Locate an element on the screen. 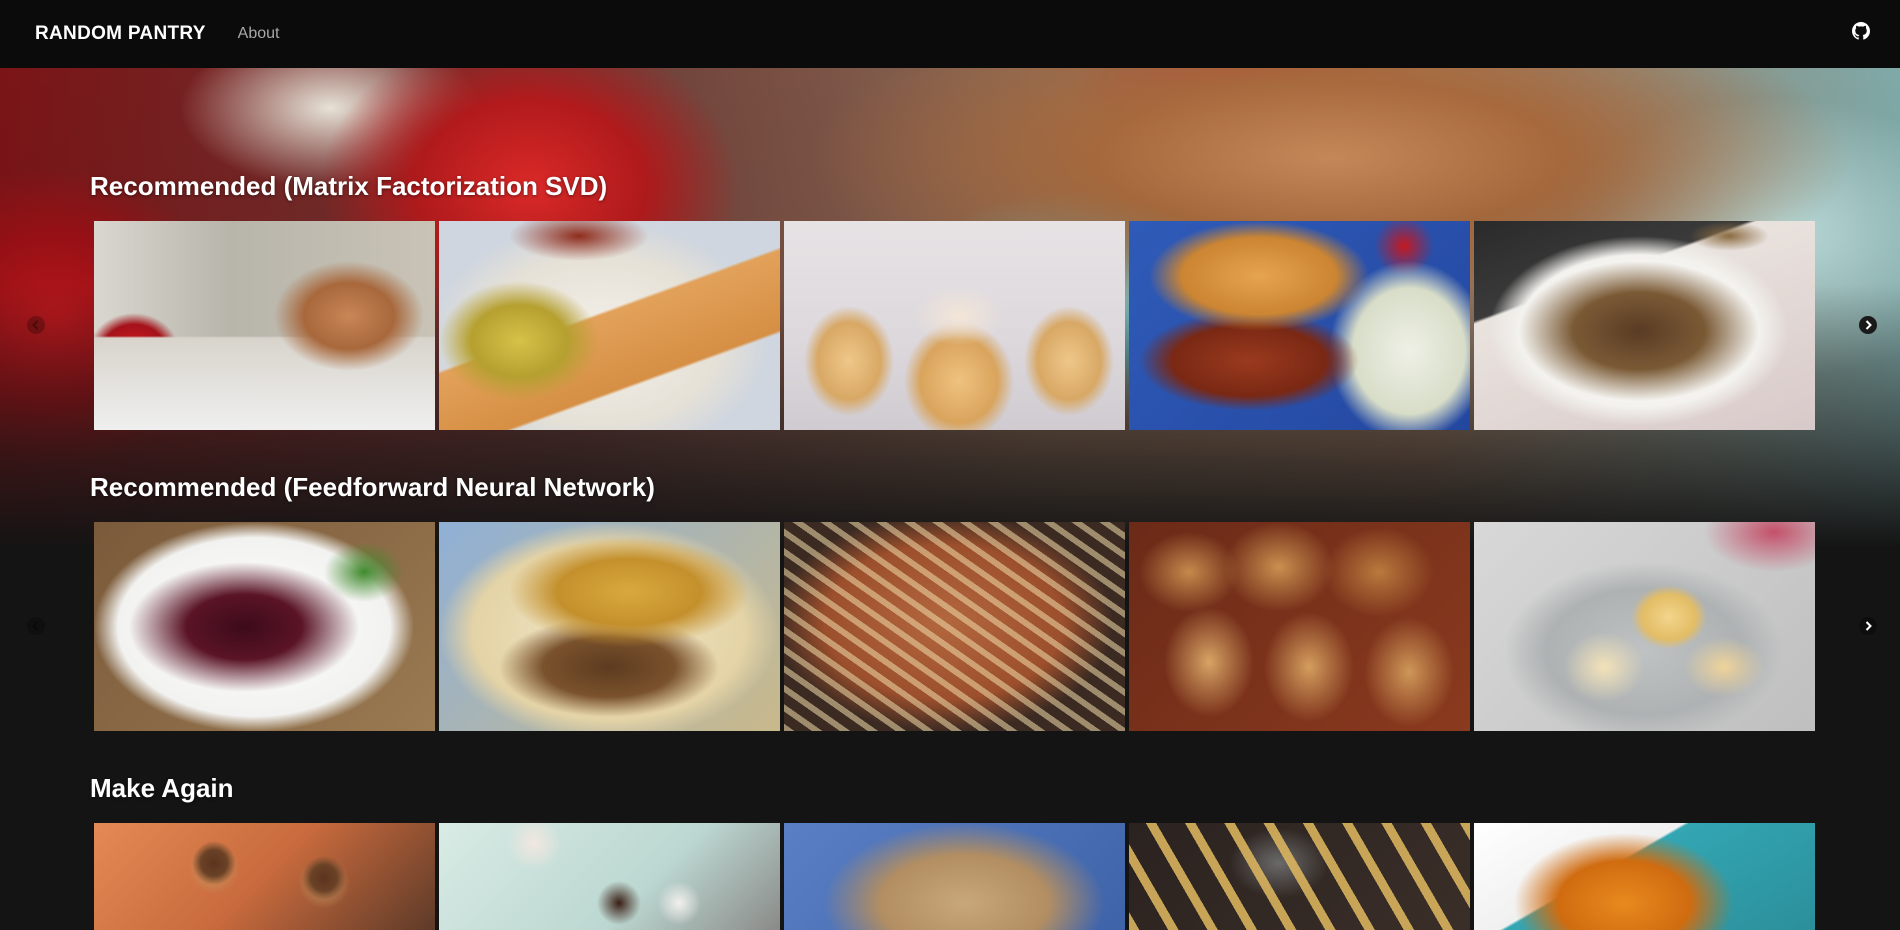 The height and width of the screenshot is (930, 1900). row-title: Recommended (Feedforward Neural Network) is located at coordinates (372, 487).